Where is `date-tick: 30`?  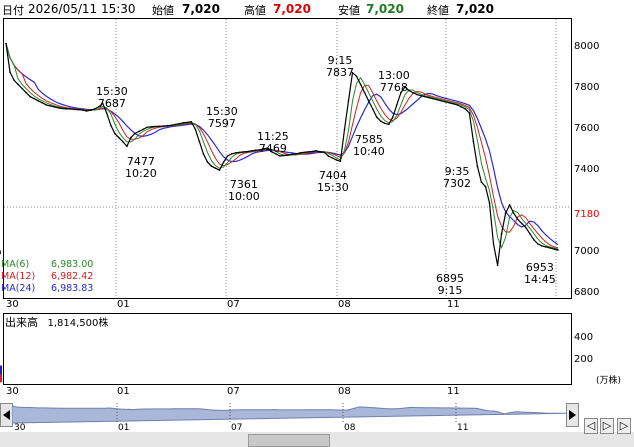
date-tick: 30 is located at coordinates (12, 304).